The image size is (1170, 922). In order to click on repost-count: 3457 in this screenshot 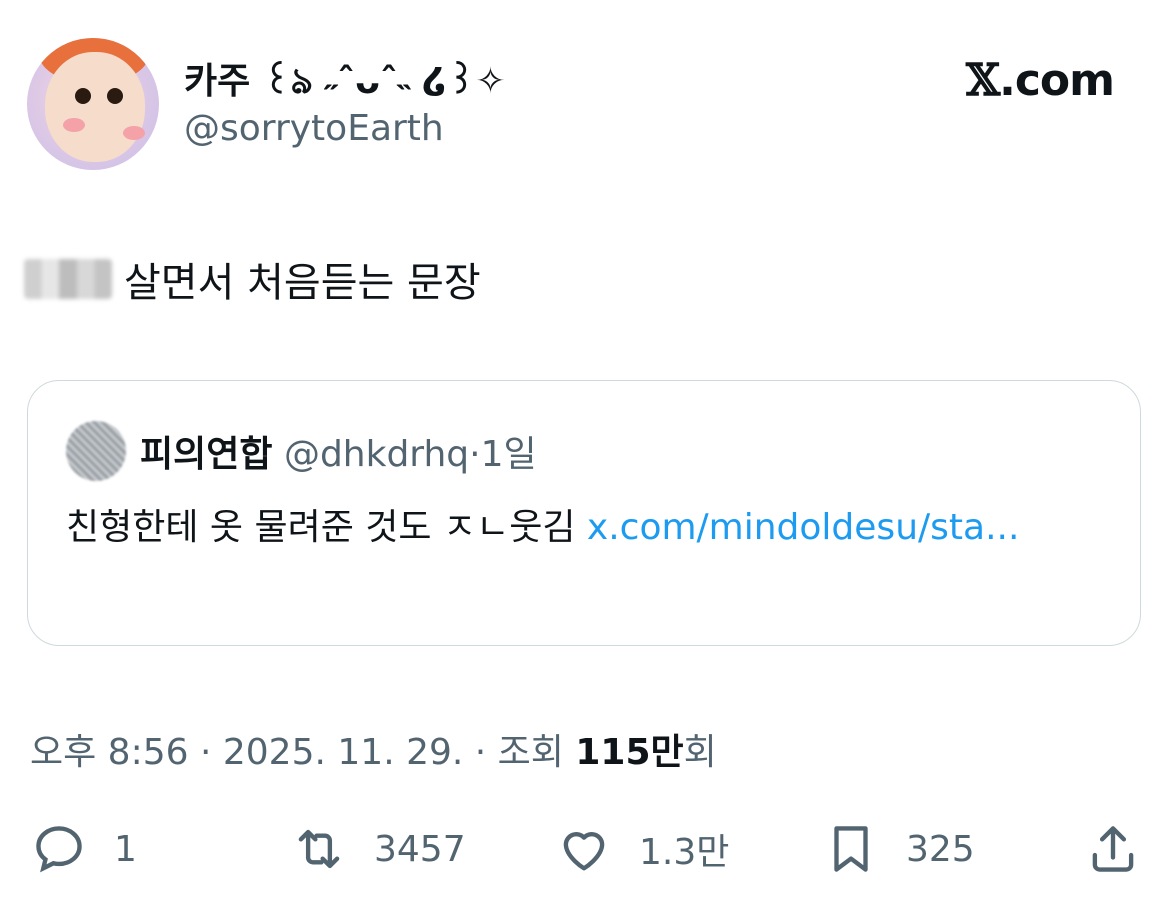, I will do `click(420, 849)`.